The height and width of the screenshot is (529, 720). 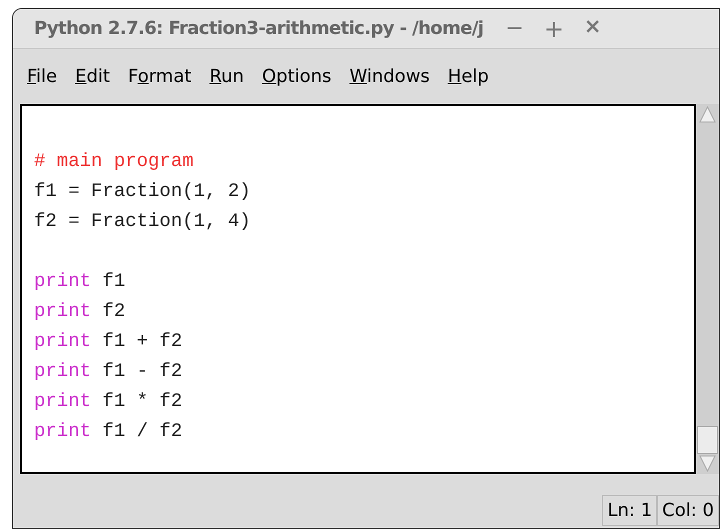 What do you see at coordinates (468, 76) in the screenshot?
I see `menu-item: Help` at bounding box center [468, 76].